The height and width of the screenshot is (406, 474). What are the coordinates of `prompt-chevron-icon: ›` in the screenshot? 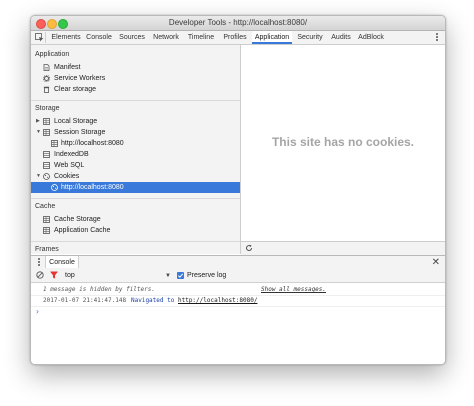 It's located at (37, 311).